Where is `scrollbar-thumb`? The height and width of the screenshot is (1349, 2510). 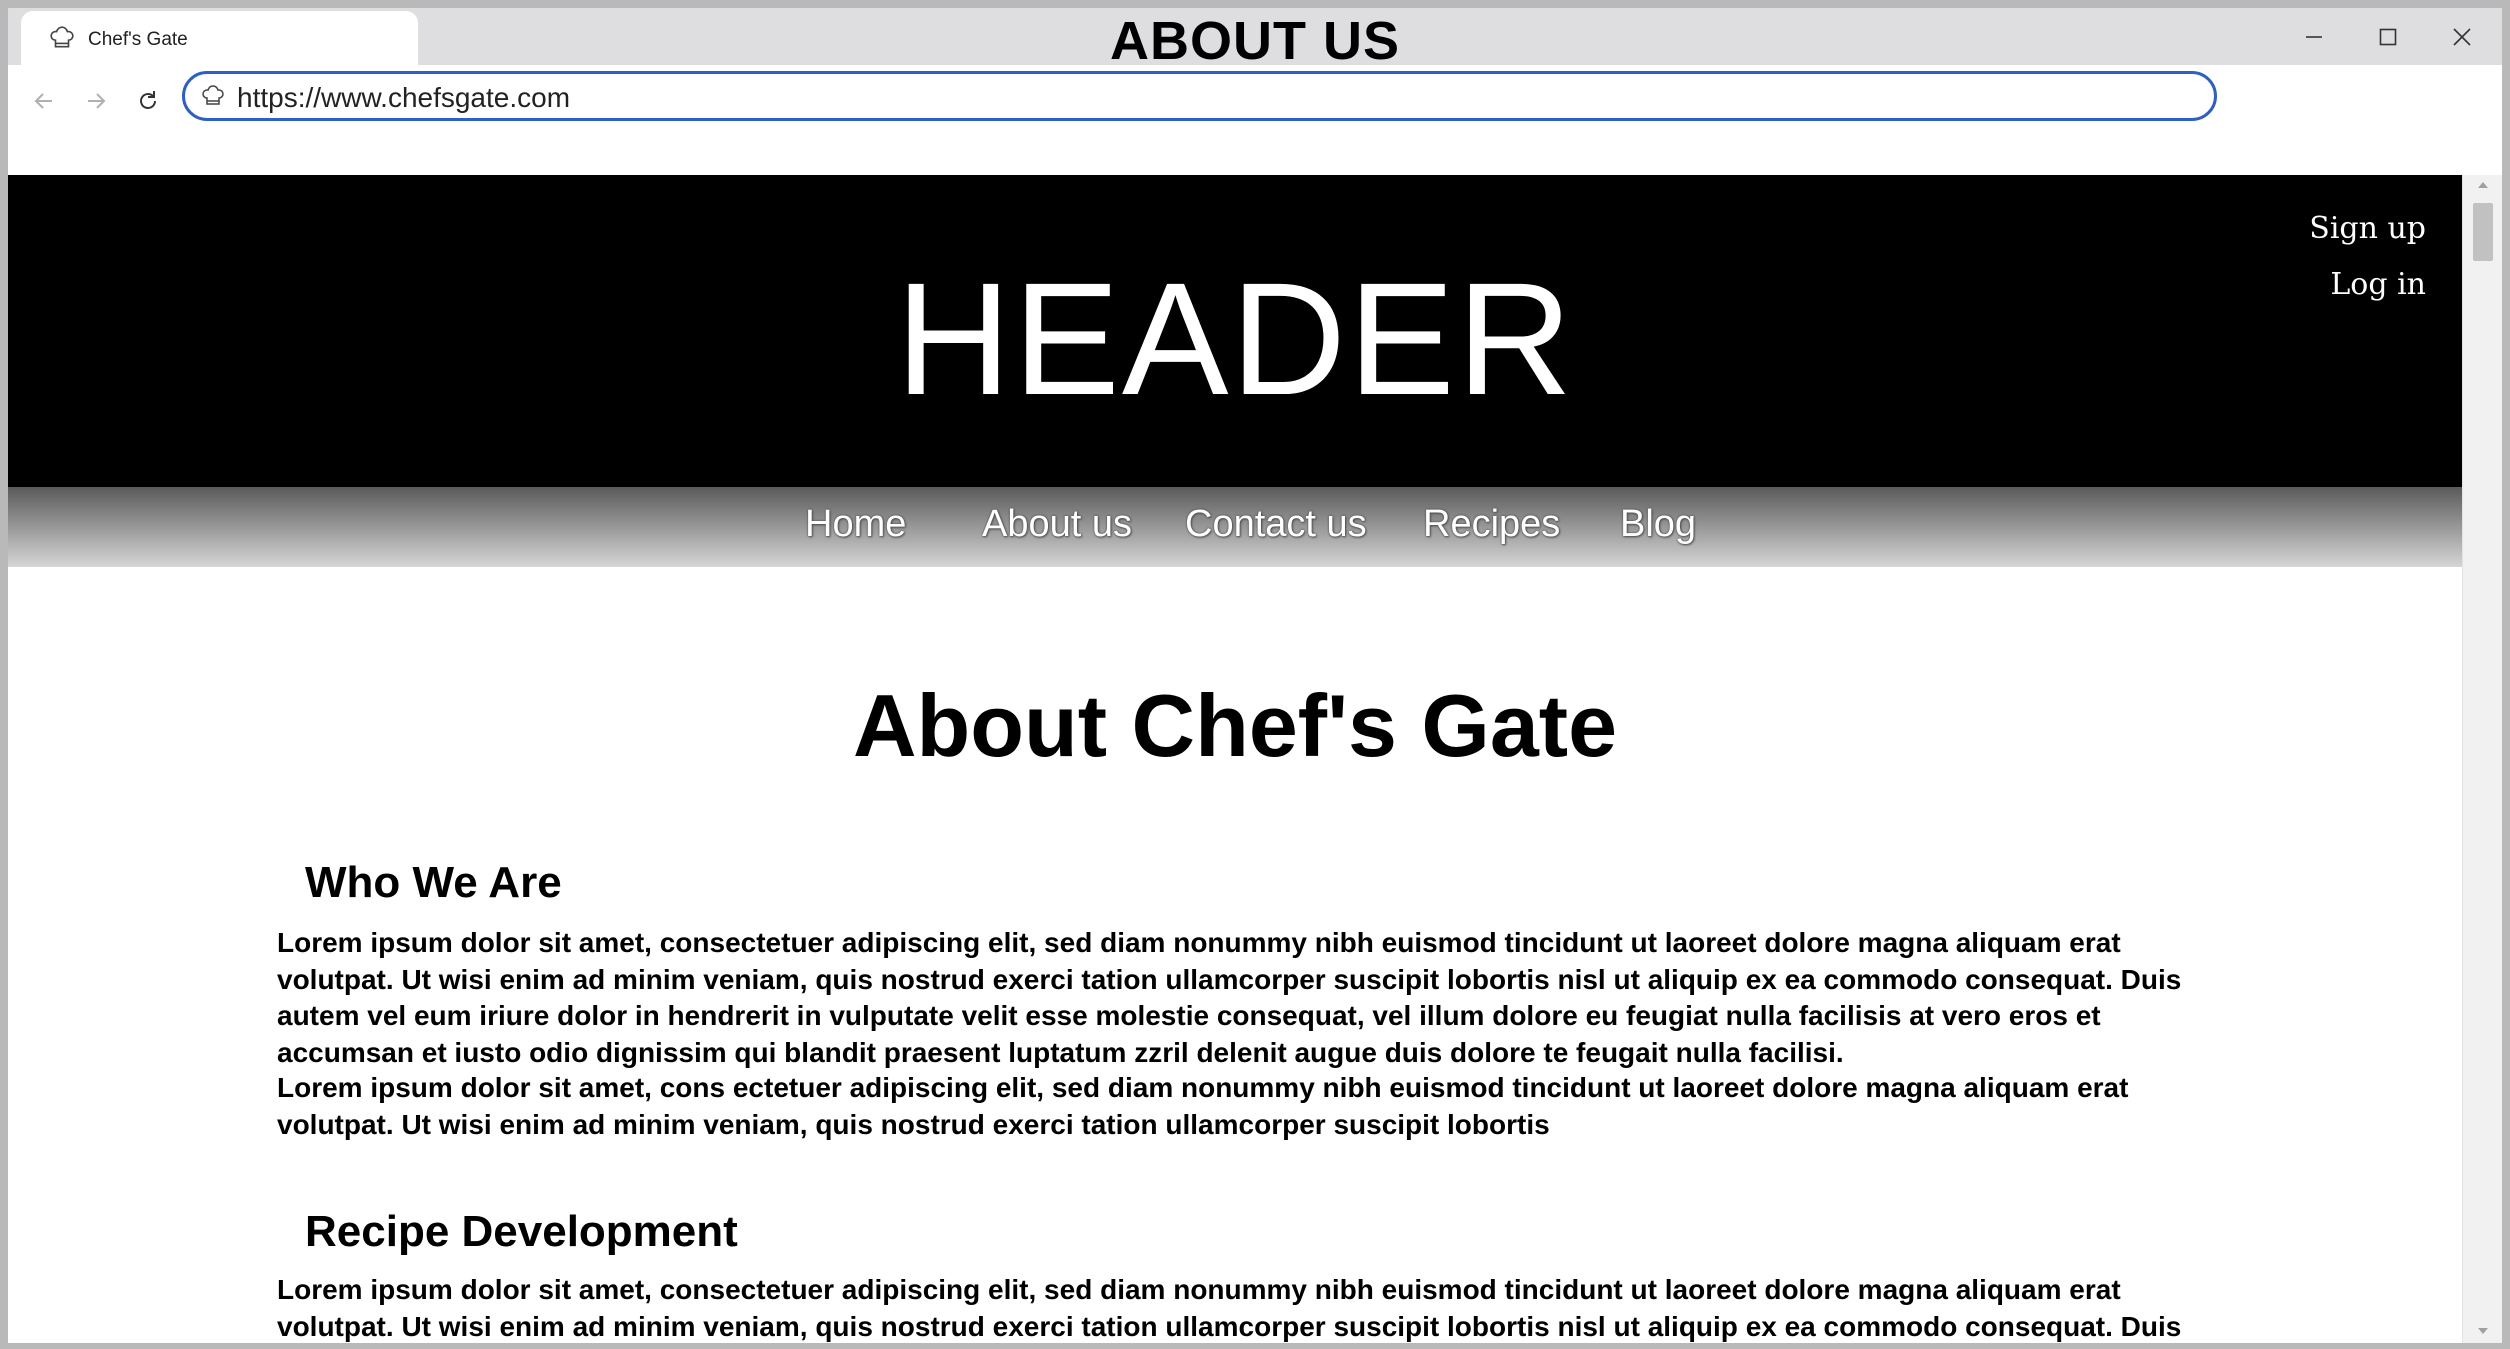
scrollbar-thumb is located at coordinates (2483, 232).